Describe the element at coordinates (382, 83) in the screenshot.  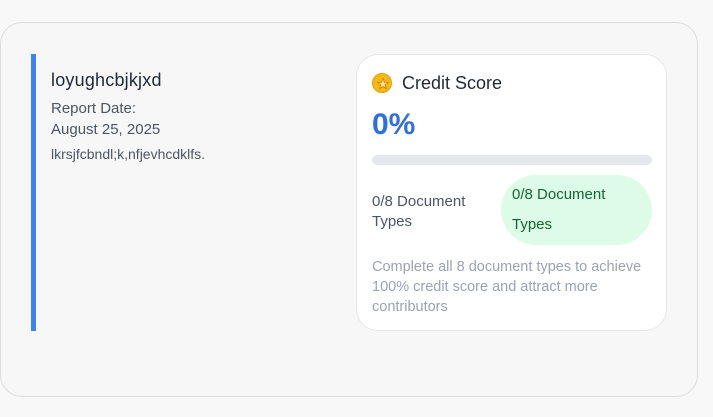
I see `star-coin-icon` at that location.